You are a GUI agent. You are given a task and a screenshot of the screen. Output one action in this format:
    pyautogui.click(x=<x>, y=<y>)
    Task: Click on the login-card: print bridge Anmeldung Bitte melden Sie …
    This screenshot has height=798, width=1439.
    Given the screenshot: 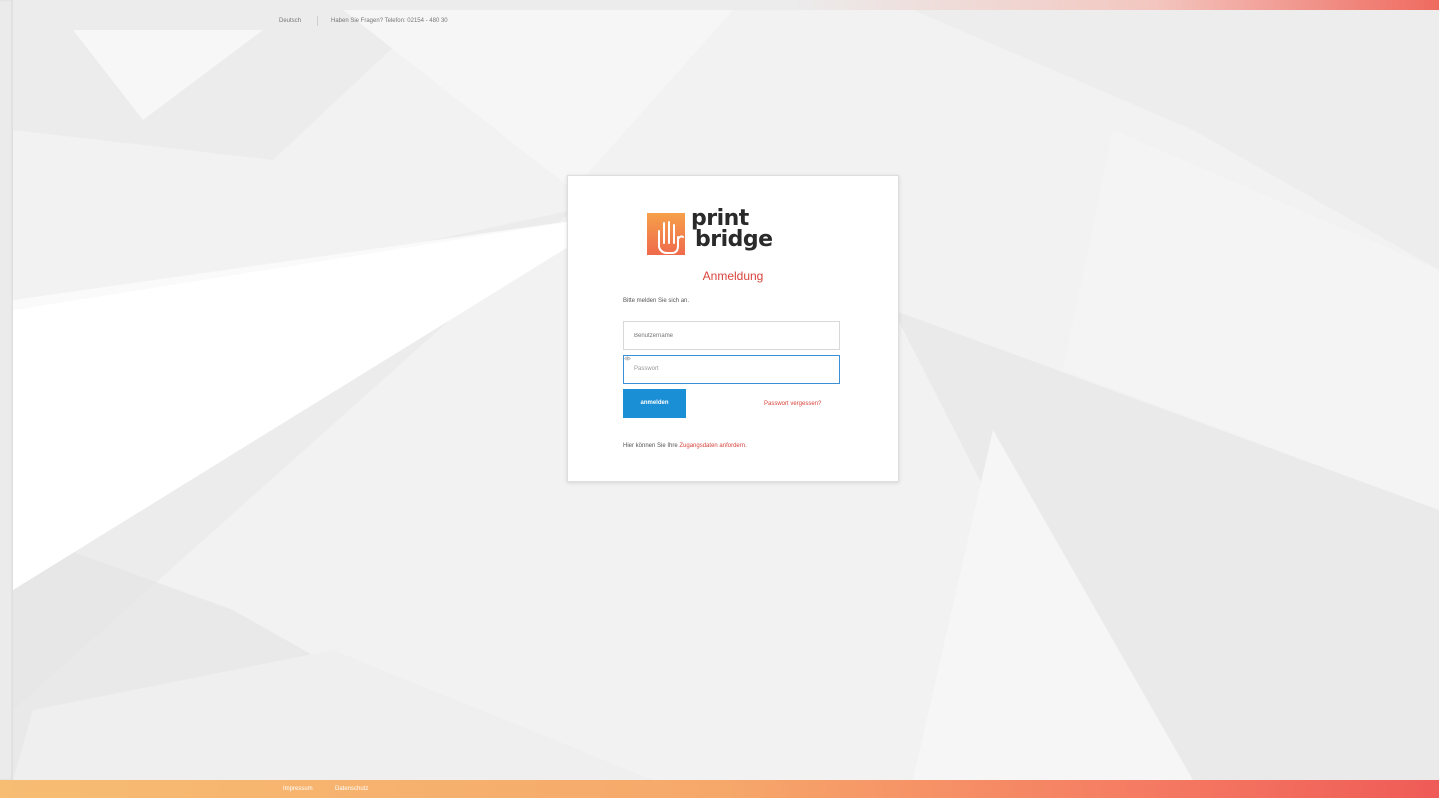 What is the action you would take?
    pyautogui.click(x=733, y=328)
    